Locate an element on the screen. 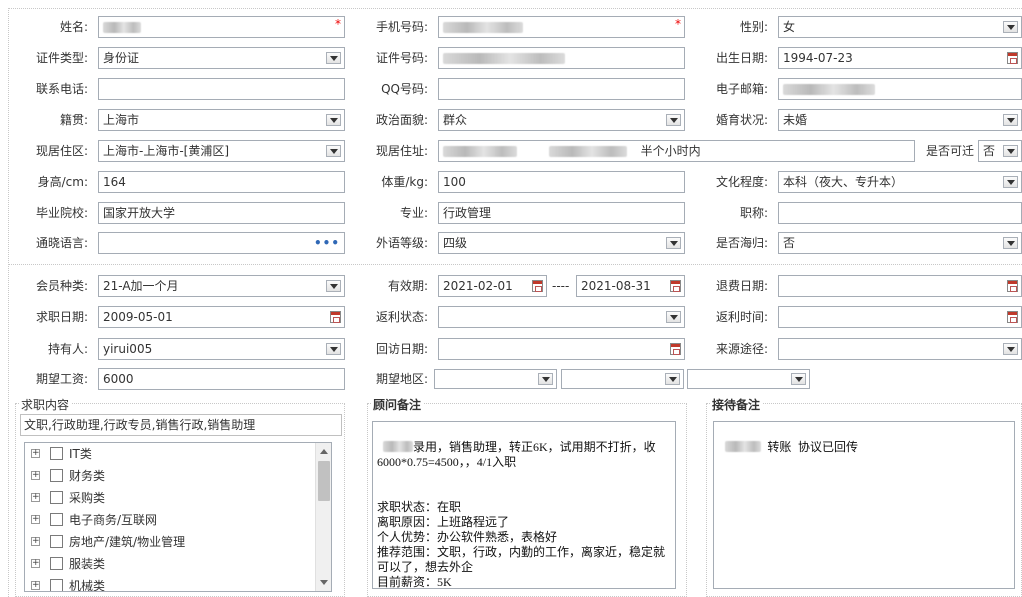  reception-notes-title: 接待备注 is located at coordinates (736, 404).